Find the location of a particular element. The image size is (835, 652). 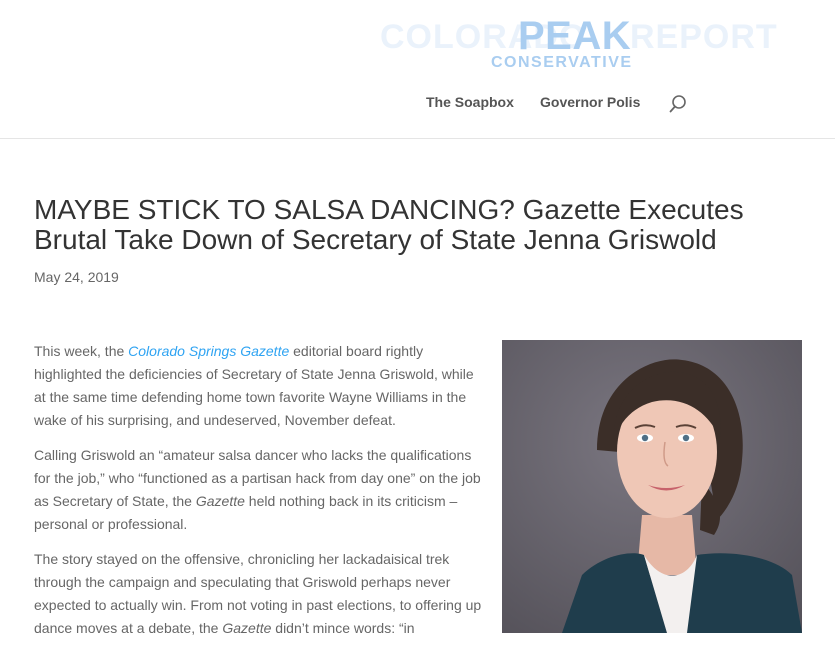

paragraph-3-text-b: didn’t mince words: “in is located at coordinates (343, 628).